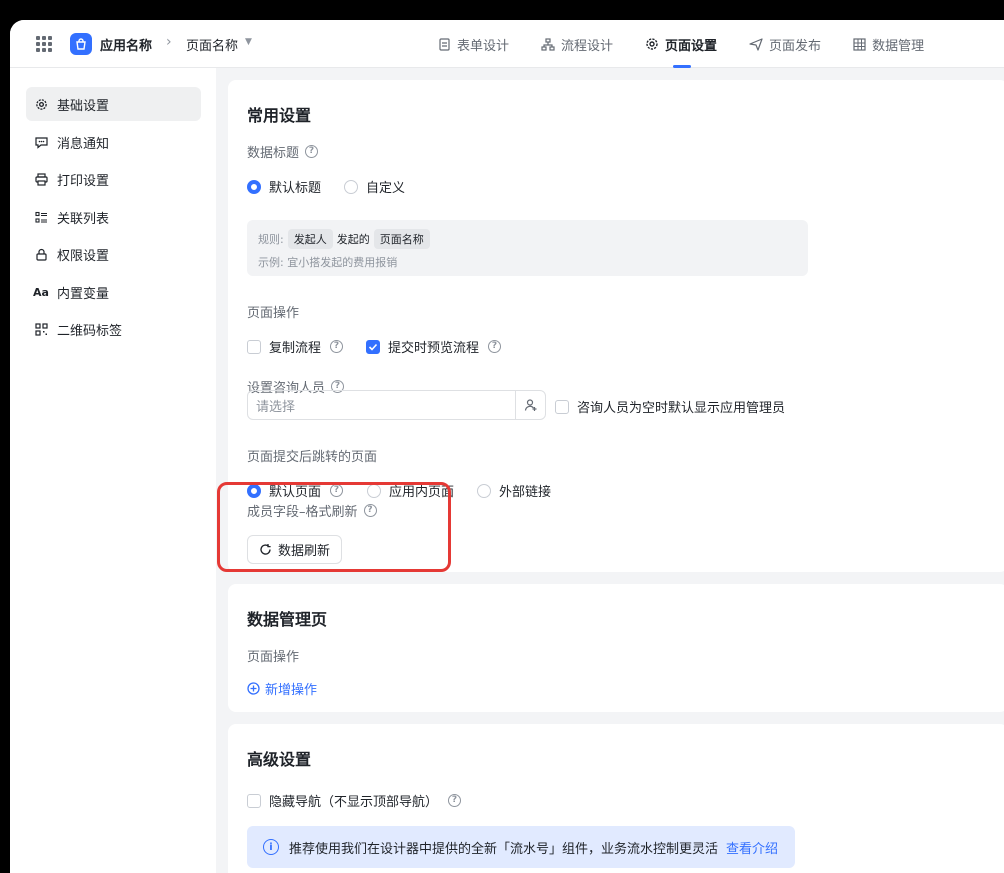 Image resolution: width=1004 pixels, height=873 pixels. Describe the element at coordinates (681, 408) in the screenshot. I see `option-label: 咨询人员为空时默认显示应用管理员` at that location.